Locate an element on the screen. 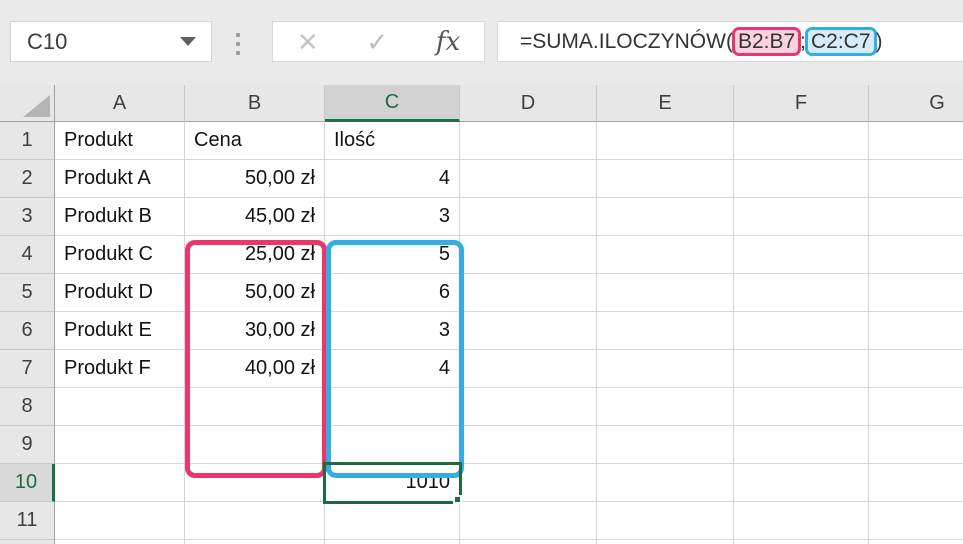 Image resolution: width=963 pixels, height=544 pixels. cell-C7: 4 is located at coordinates (392, 369).